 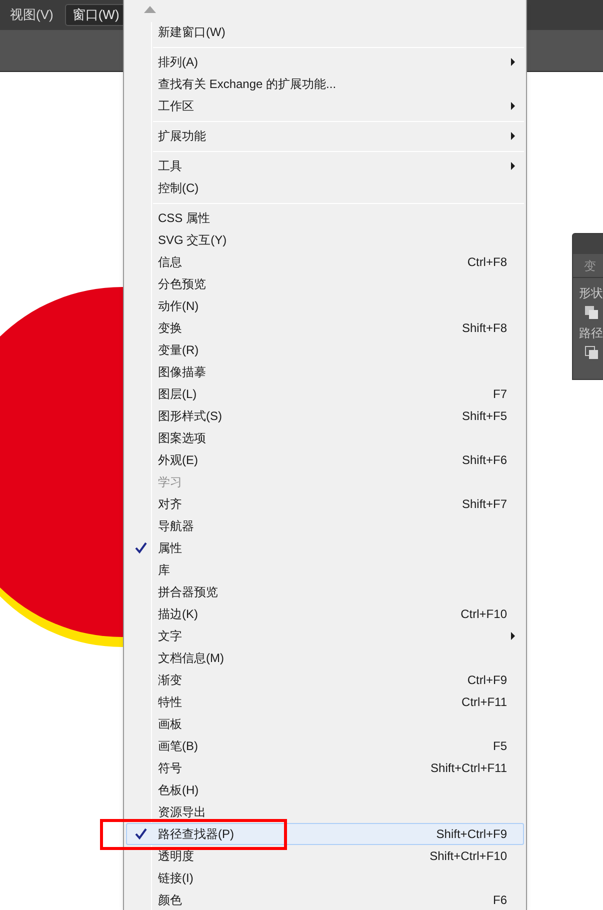 I want to click on menu-item: 画板, so click(x=325, y=724).